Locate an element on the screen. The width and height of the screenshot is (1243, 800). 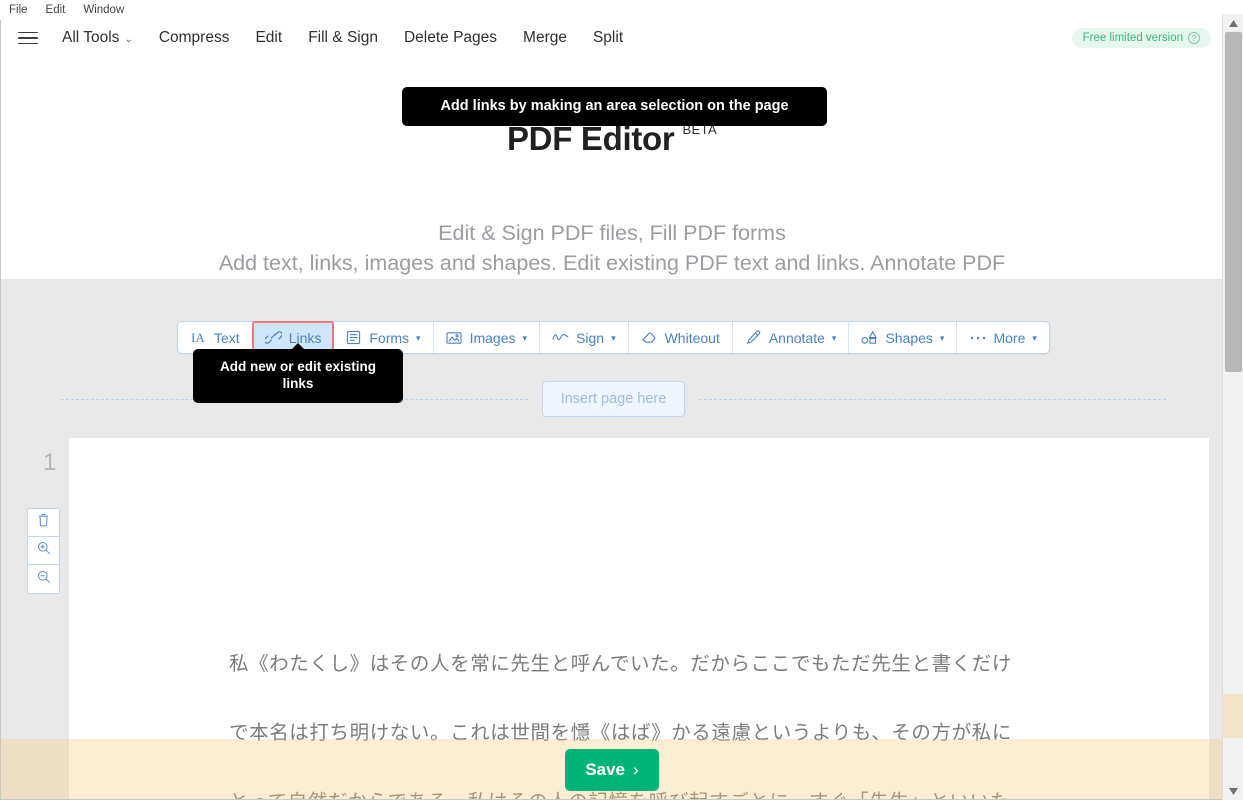
tool-button-forms-label: Forms is located at coordinates (389, 337).